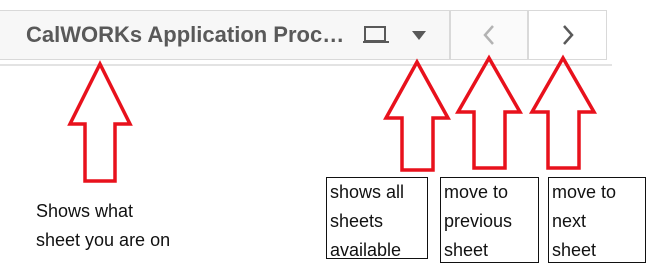 This screenshot has width=649, height=265. Describe the element at coordinates (489, 112) in the screenshot. I see `arrow-previous-sheet` at that location.